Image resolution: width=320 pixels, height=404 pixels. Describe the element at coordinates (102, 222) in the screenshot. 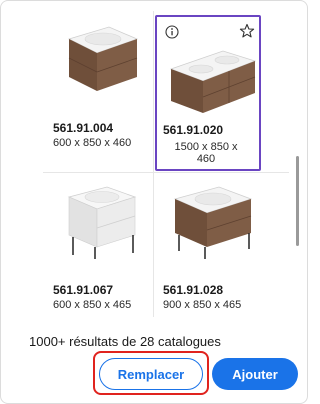

I see `white-vanity-thumbnail` at that location.